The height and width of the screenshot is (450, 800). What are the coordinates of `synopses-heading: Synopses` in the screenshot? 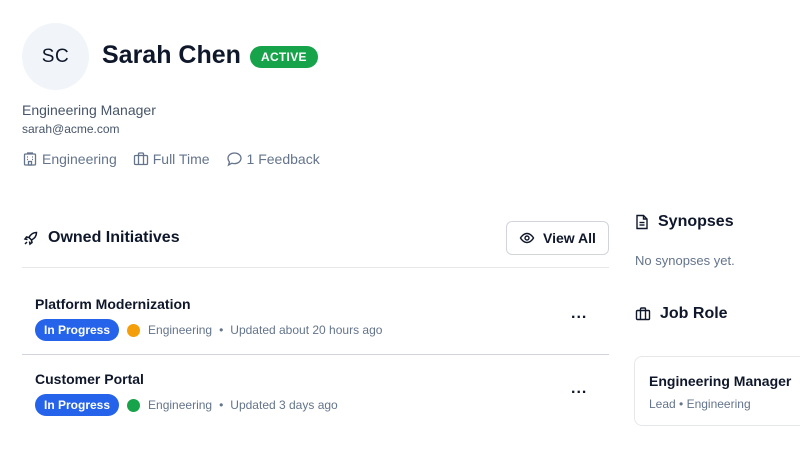 It's located at (684, 222).